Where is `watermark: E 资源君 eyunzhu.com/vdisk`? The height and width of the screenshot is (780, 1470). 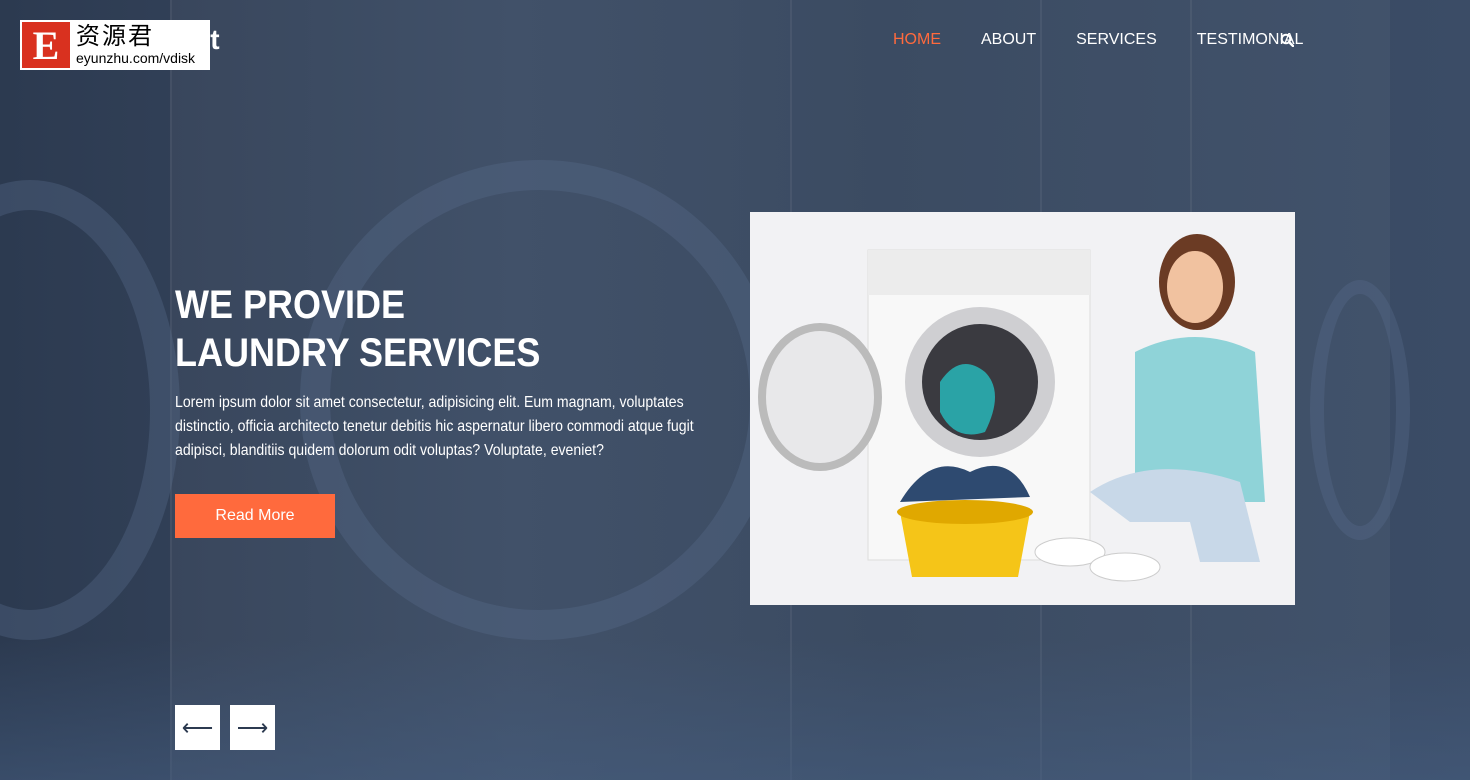
watermark: E 资源君 eyunzhu.com/vdisk is located at coordinates (115, 45).